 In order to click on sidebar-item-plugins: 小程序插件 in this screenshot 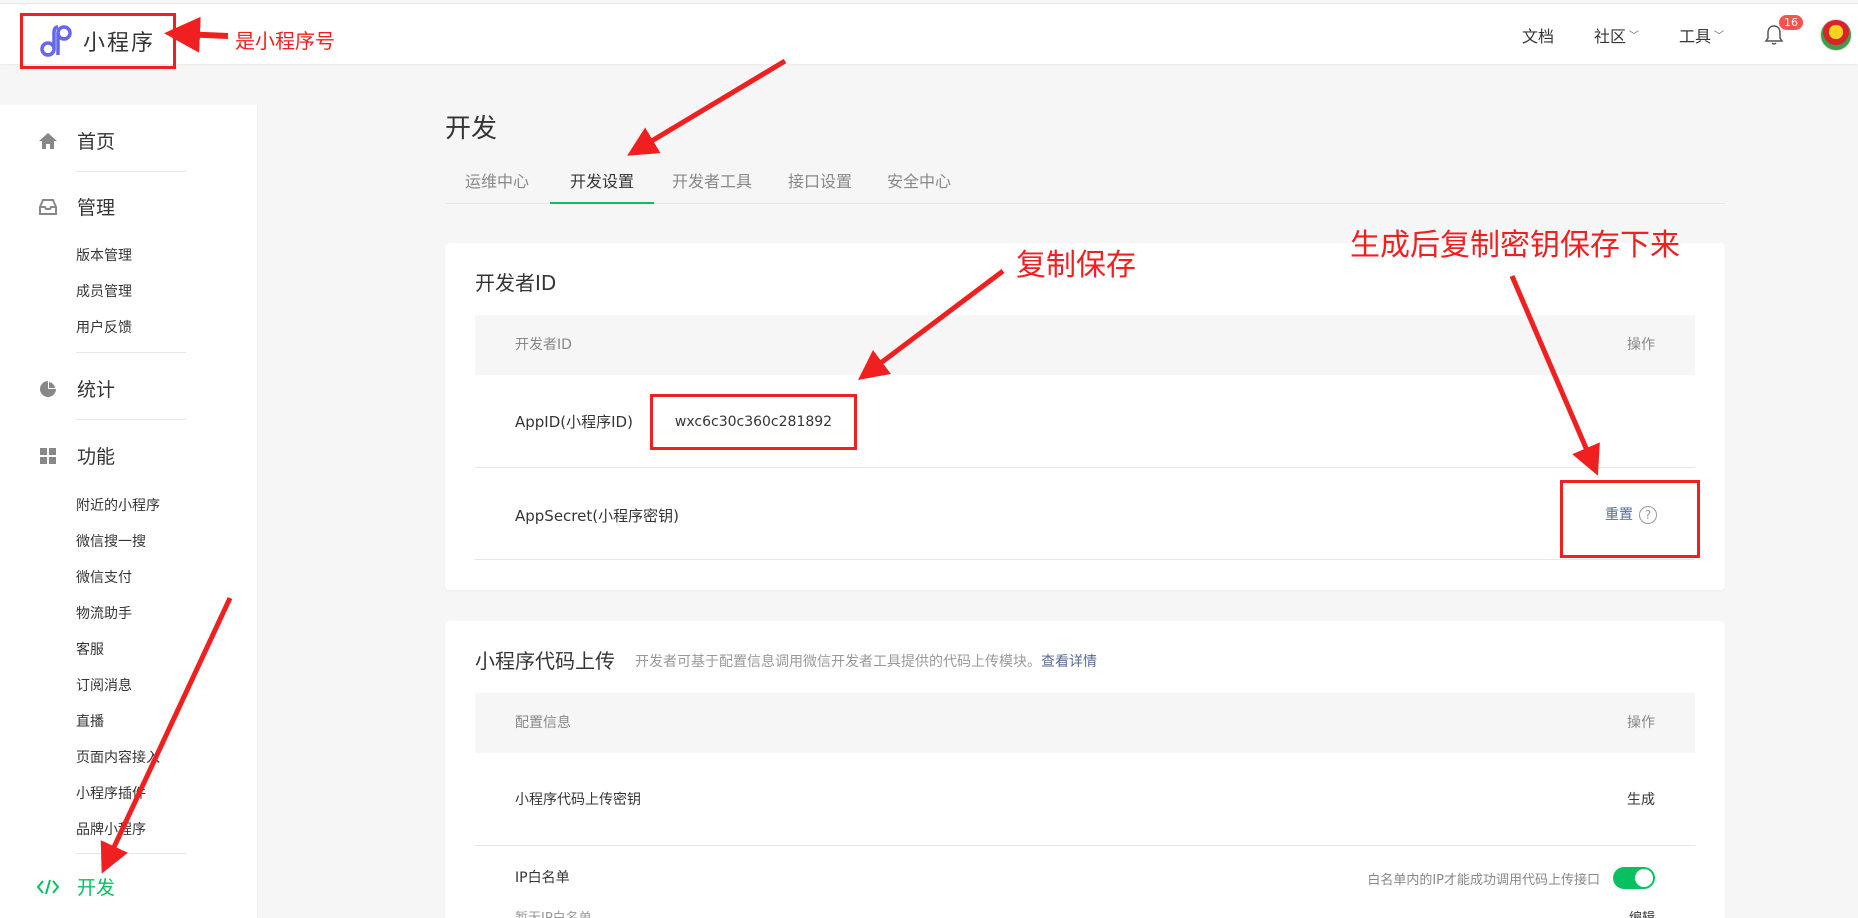, I will do `click(111, 793)`.